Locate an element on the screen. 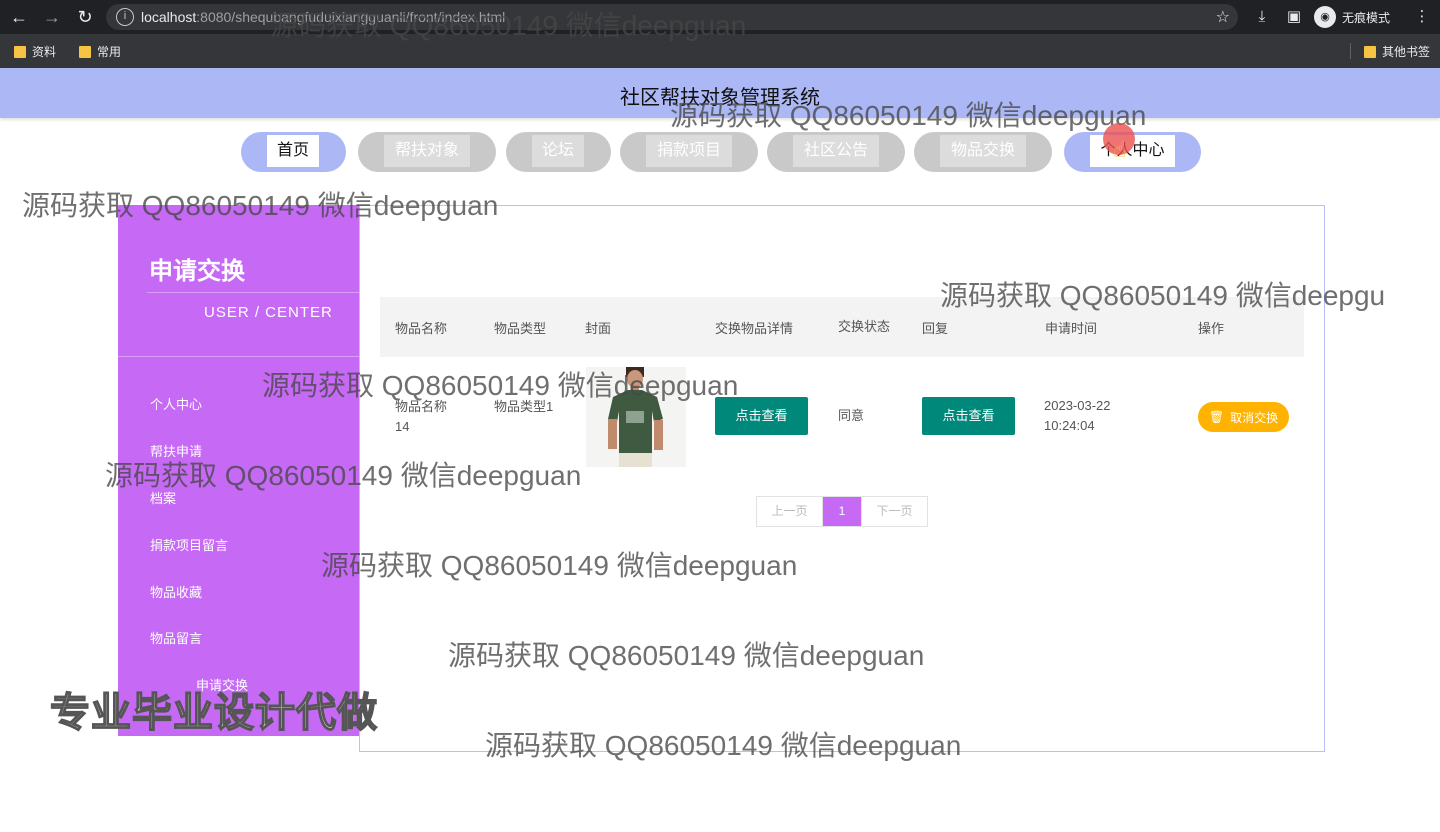 The image size is (1440, 832). incognito-indicator: ◉ 无痕模式 is located at coordinates (1352, 17).